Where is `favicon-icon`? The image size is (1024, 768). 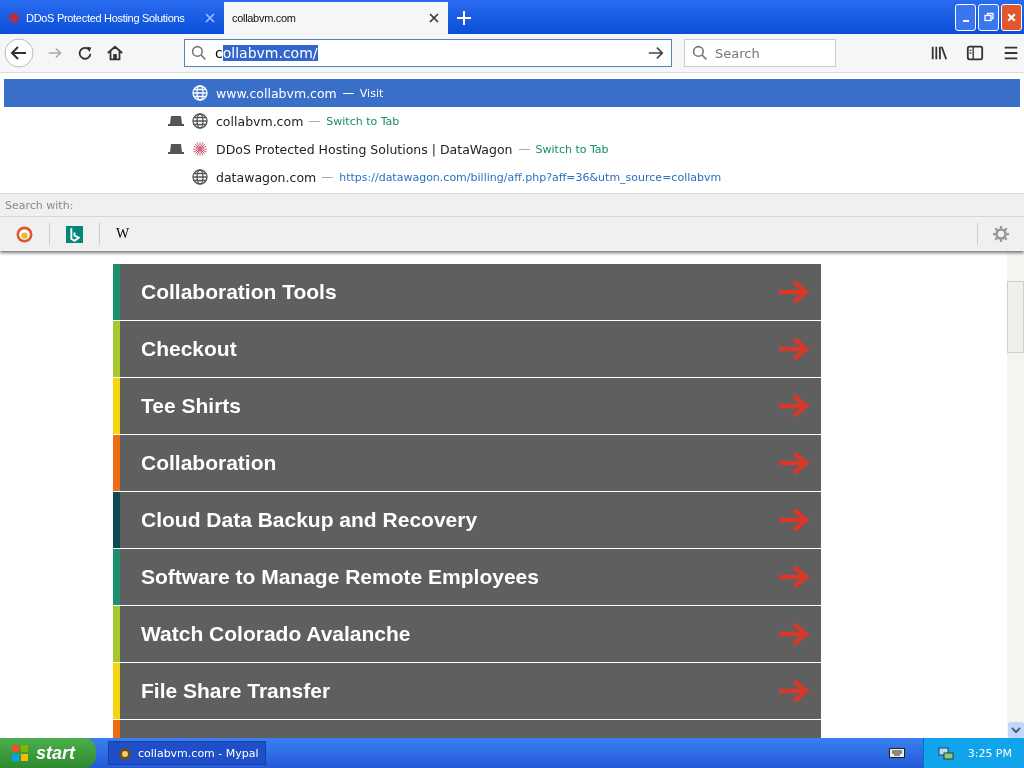
favicon-icon is located at coordinates (14, 18).